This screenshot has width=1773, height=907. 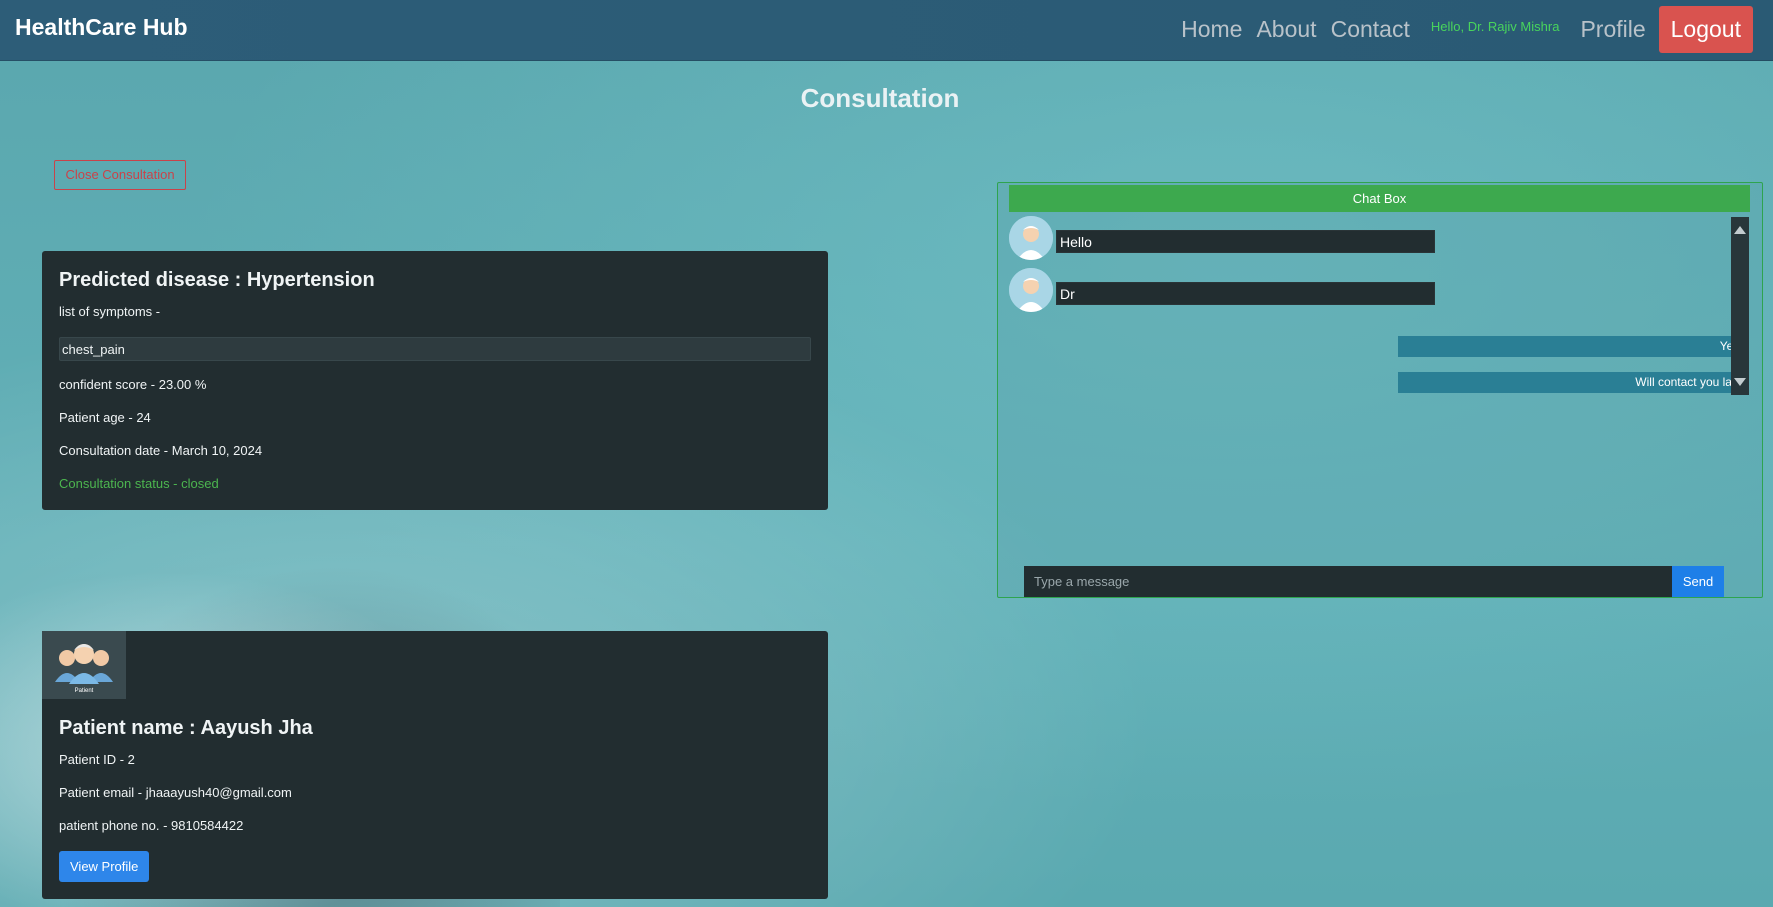 What do you see at coordinates (1379, 198) in the screenshot?
I see `chat-header: Chat Box` at bounding box center [1379, 198].